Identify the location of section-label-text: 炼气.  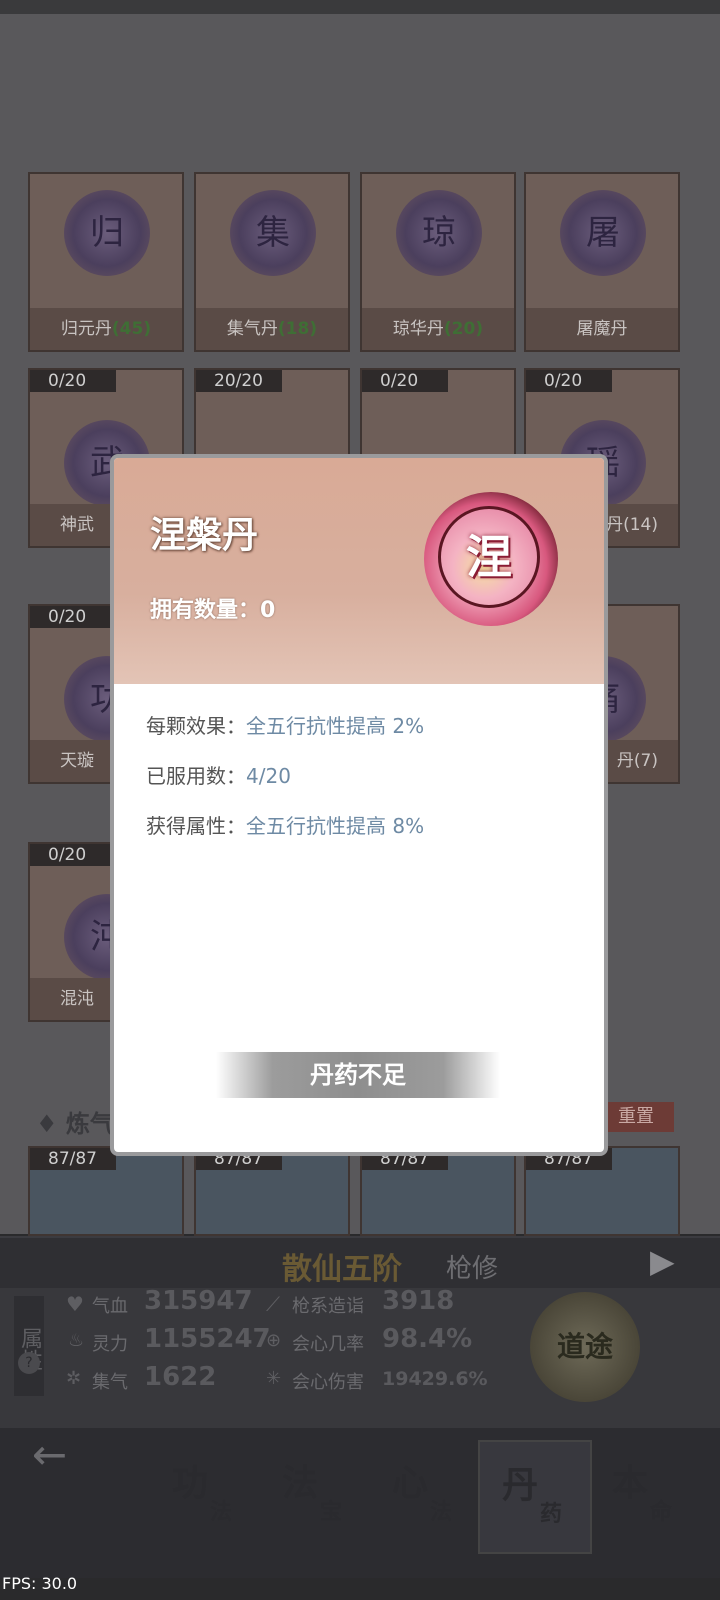
(89, 1124).